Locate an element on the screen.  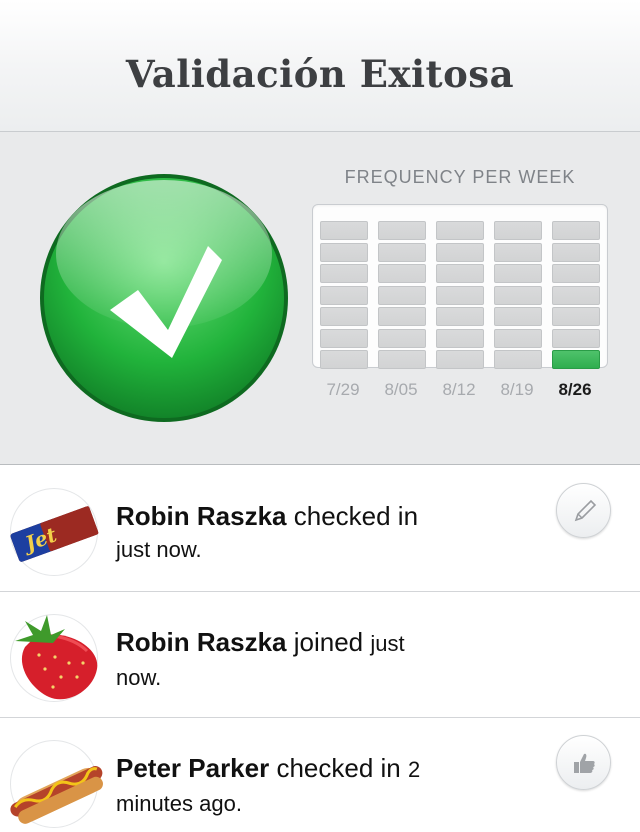
chart-tick-label: 8/19 is located at coordinates (517, 389).